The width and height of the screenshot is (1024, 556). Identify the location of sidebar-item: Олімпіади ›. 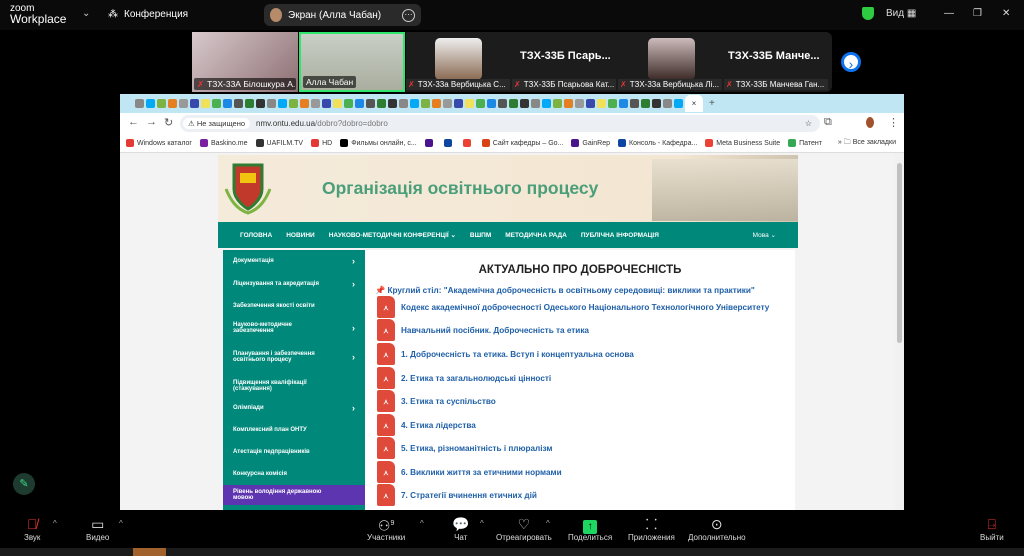
(294, 408).